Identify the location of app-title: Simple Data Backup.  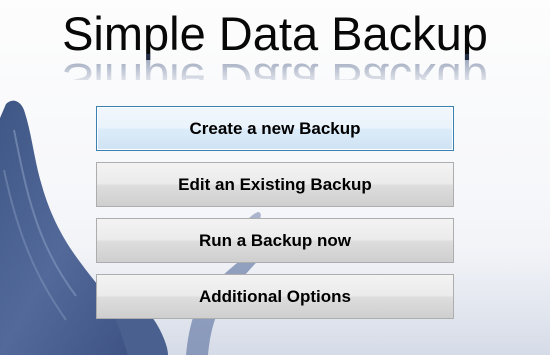
(275, 33).